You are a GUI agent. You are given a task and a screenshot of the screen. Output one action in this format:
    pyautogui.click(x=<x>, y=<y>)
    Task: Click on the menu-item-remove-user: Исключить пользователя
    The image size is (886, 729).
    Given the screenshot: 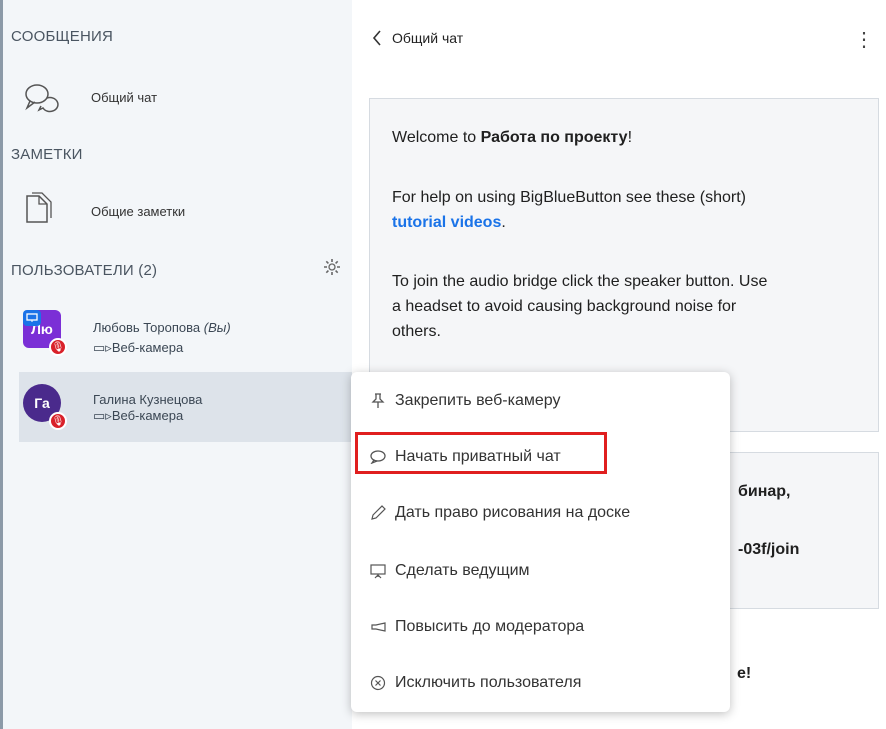 What is the action you would take?
    pyautogui.click(x=475, y=683)
    